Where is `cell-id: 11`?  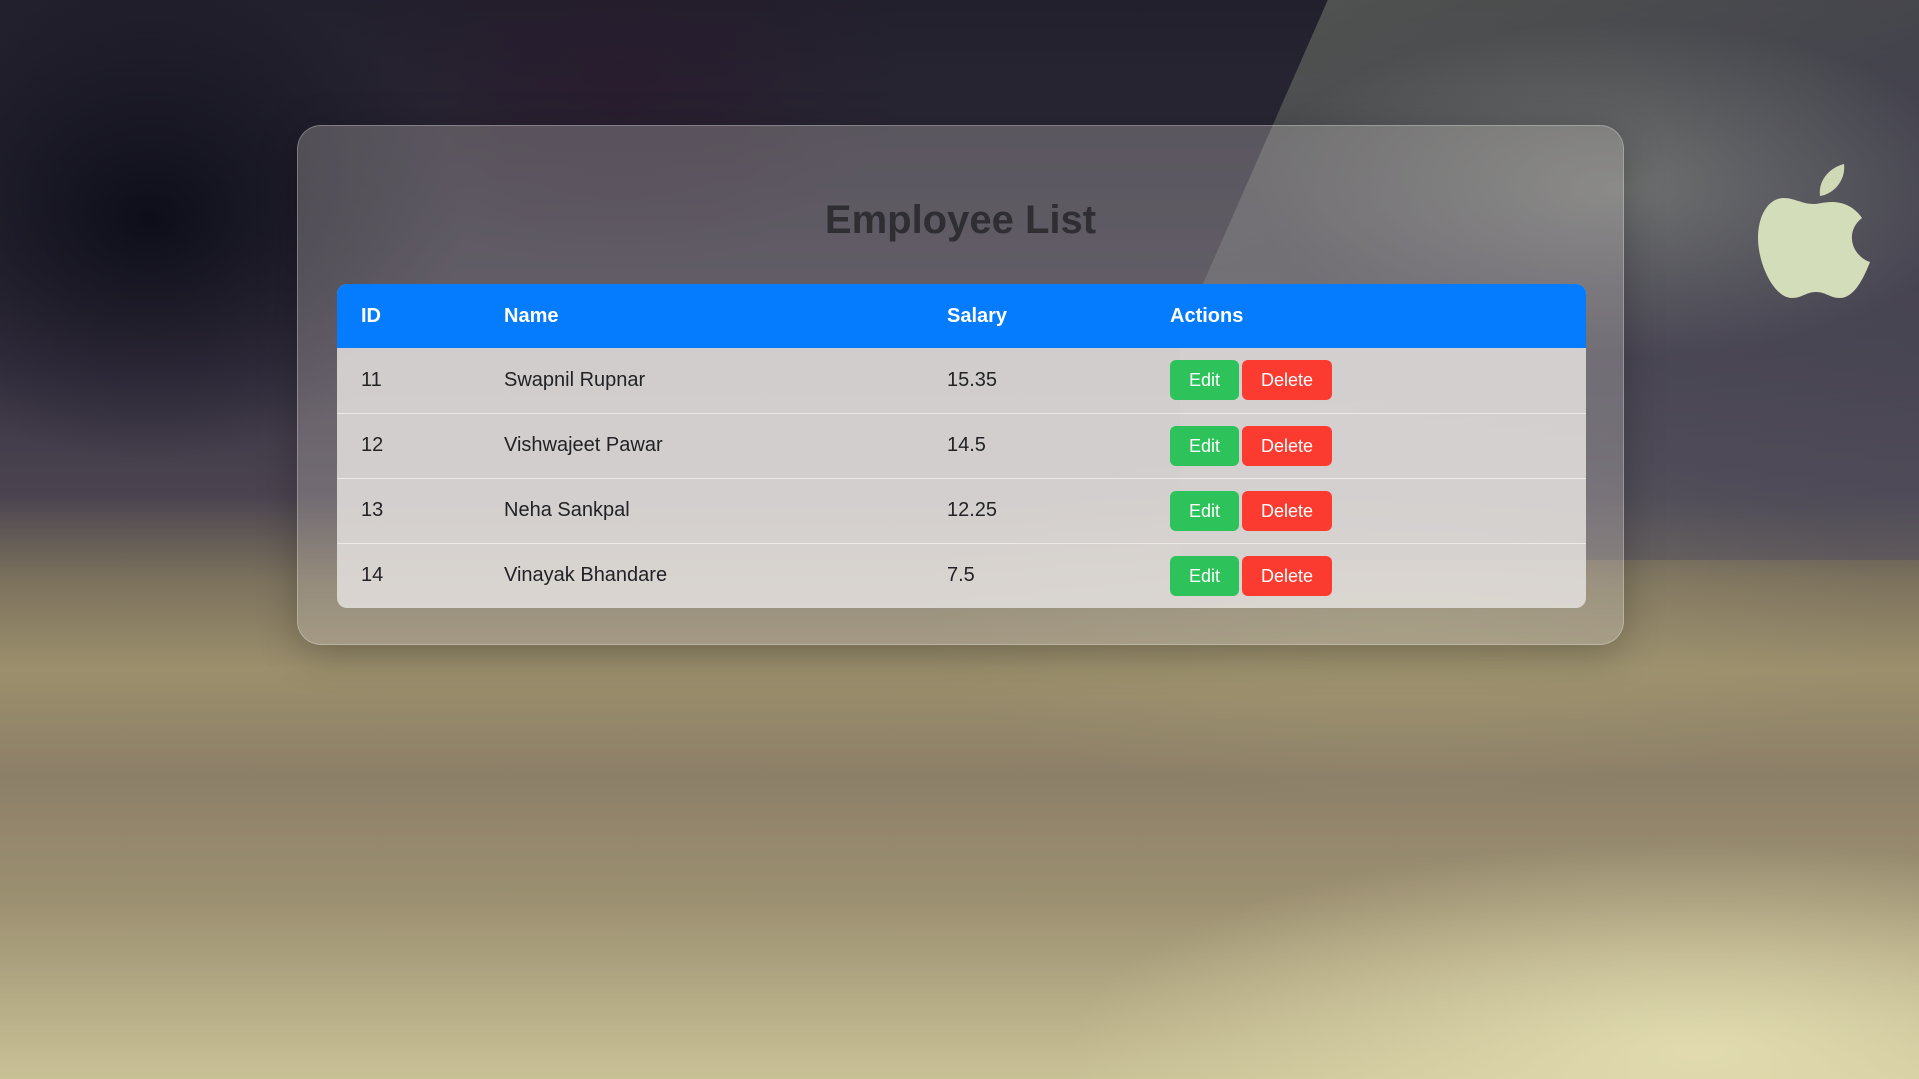
cell-id: 11 is located at coordinates (371, 379).